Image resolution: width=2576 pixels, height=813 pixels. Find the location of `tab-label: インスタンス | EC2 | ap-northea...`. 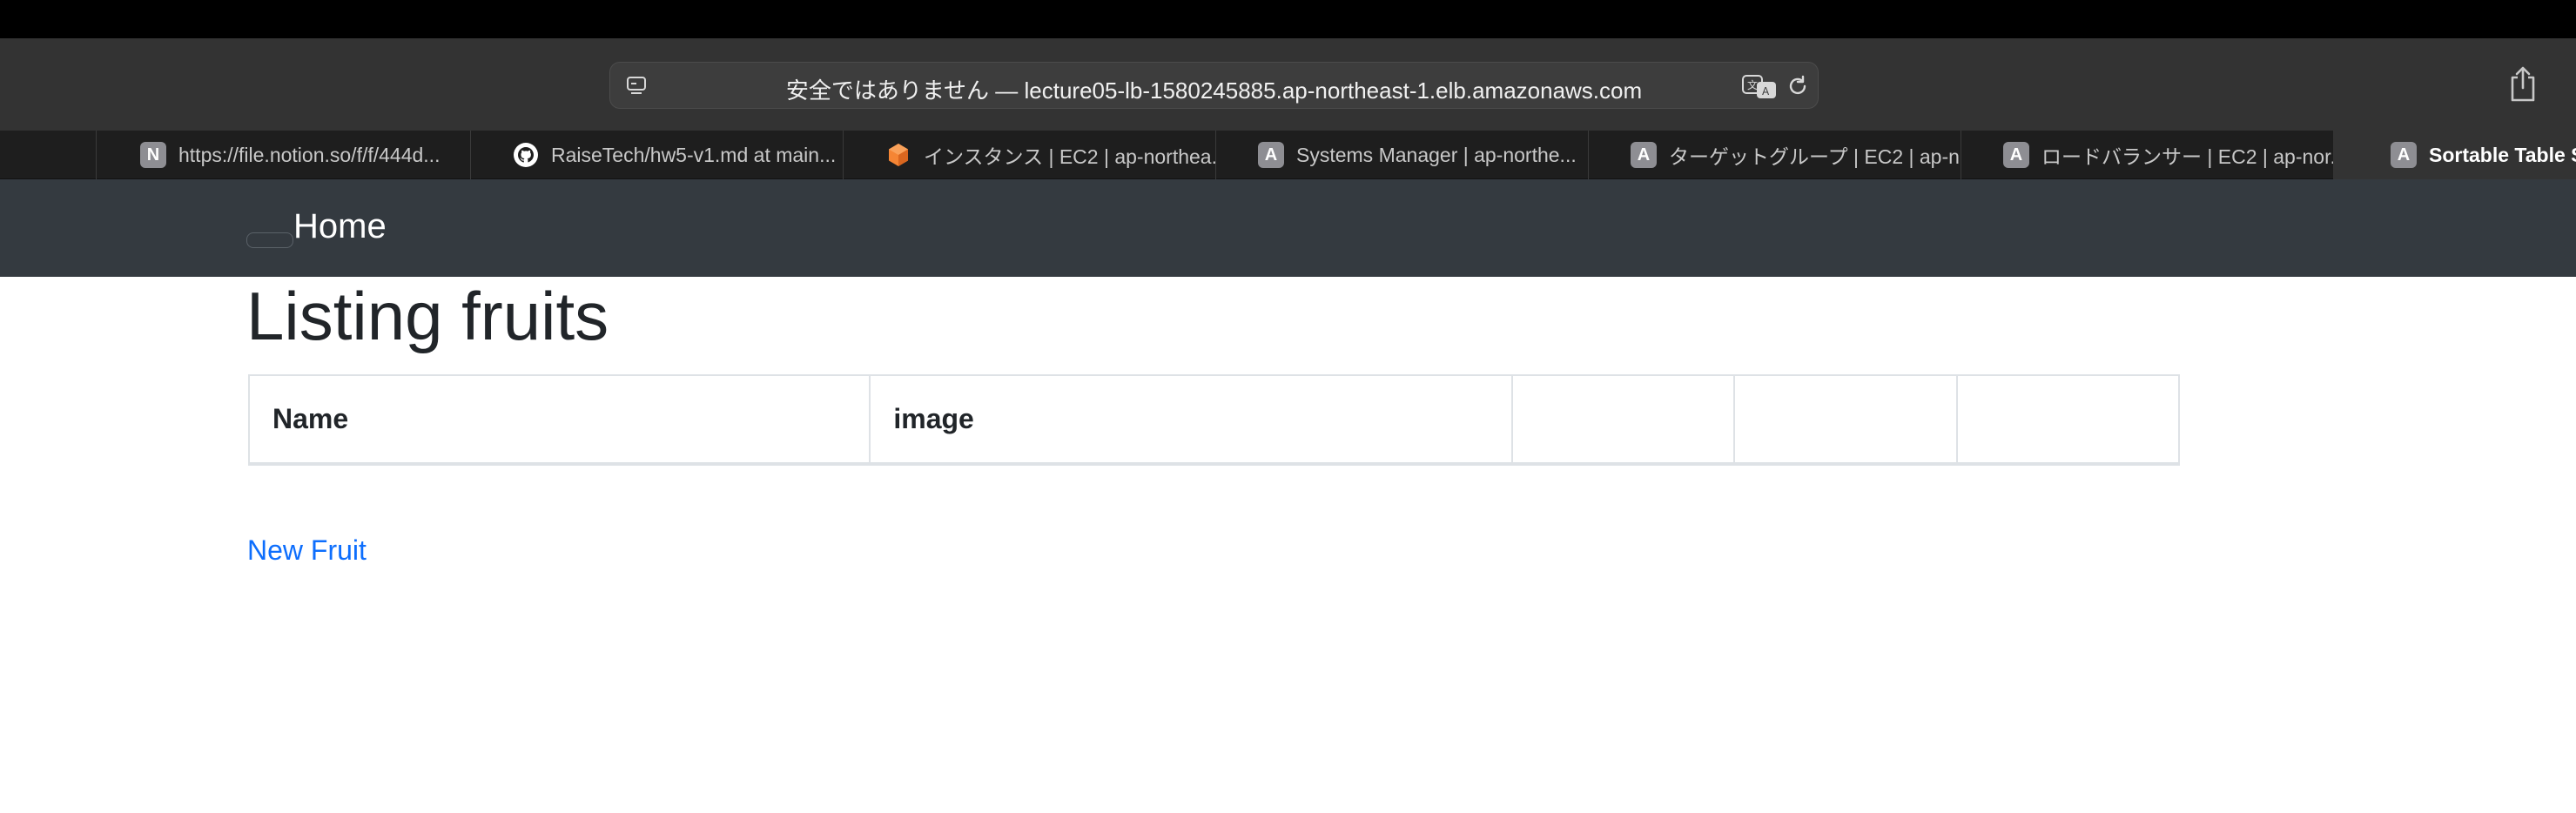

tab-label: インスタンス | EC2 | ap-northea... is located at coordinates (1069, 156).